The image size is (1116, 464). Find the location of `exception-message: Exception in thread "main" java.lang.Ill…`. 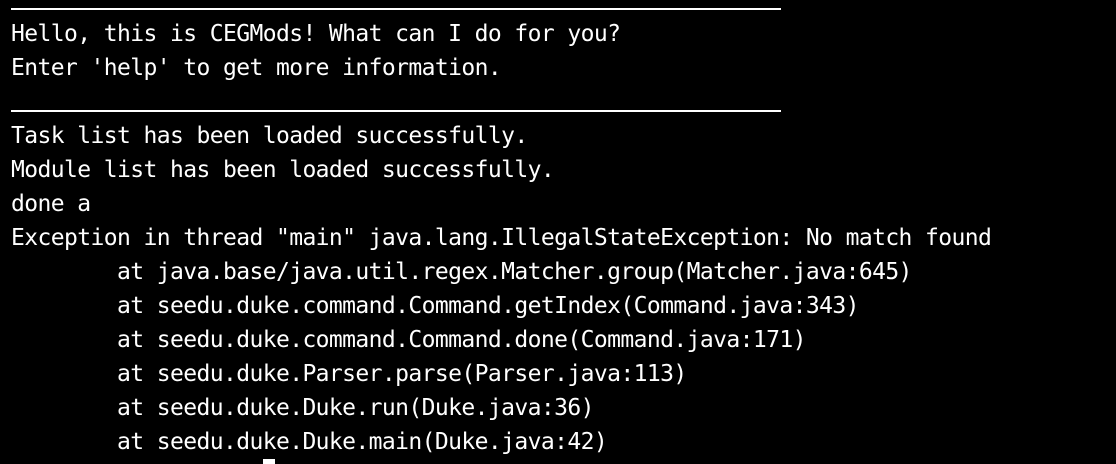

exception-message: Exception in thread "main" java.lang.Ill… is located at coordinates (501, 238).